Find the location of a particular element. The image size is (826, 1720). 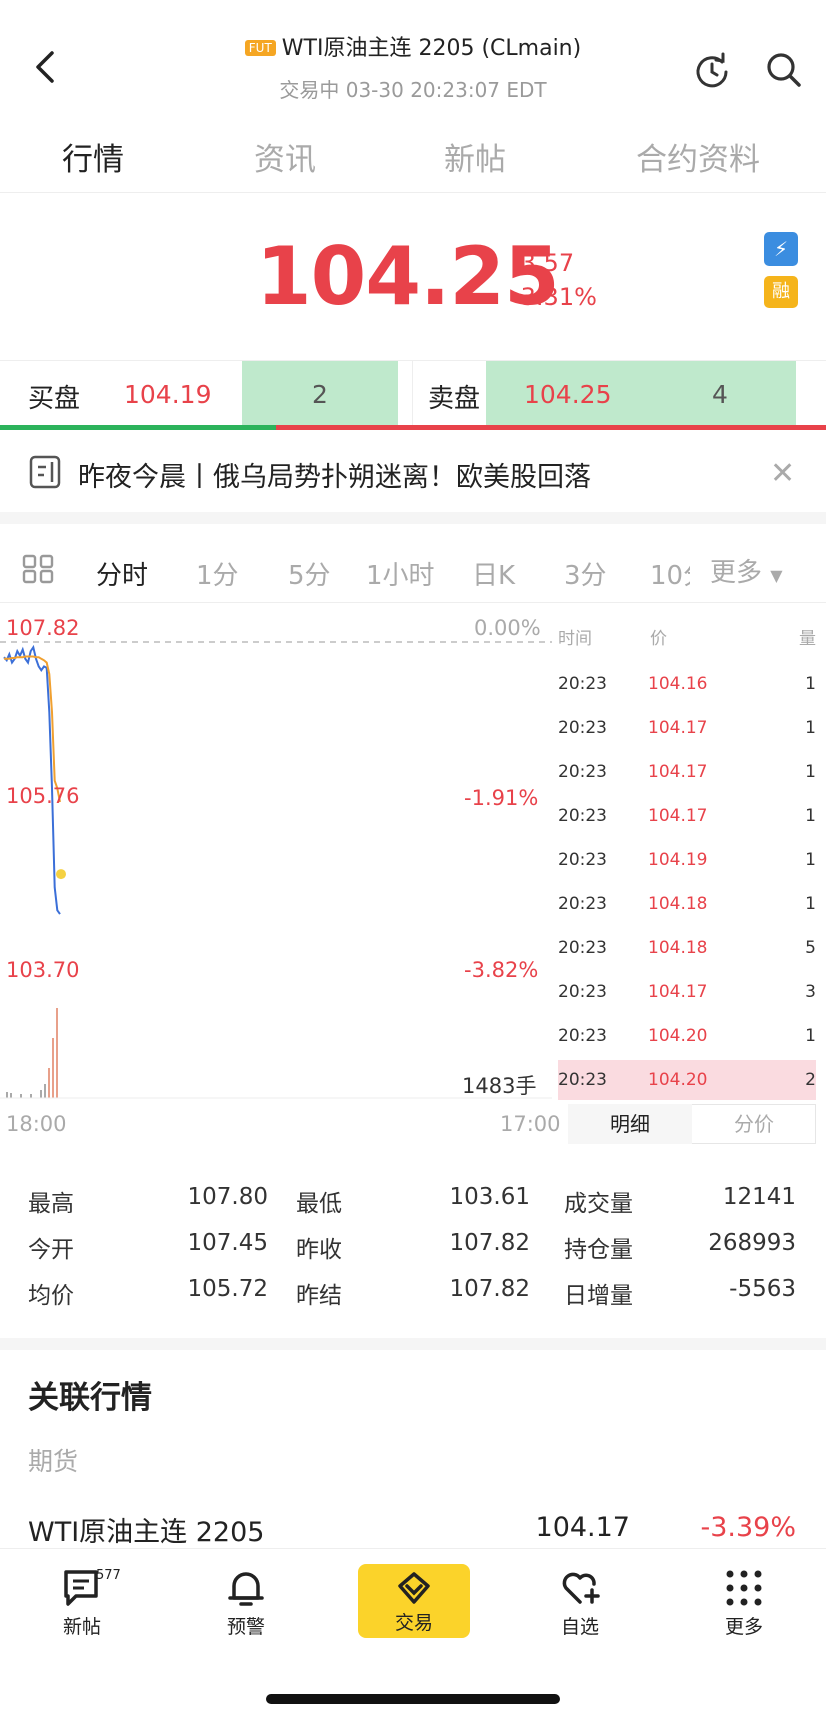

period-10min: 10分 is located at coordinates (670, 573).